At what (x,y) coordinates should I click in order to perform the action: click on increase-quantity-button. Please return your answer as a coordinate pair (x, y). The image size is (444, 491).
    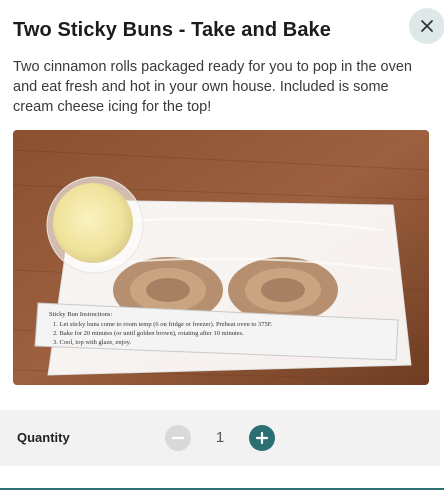
    Looking at the image, I should click on (262, 438).